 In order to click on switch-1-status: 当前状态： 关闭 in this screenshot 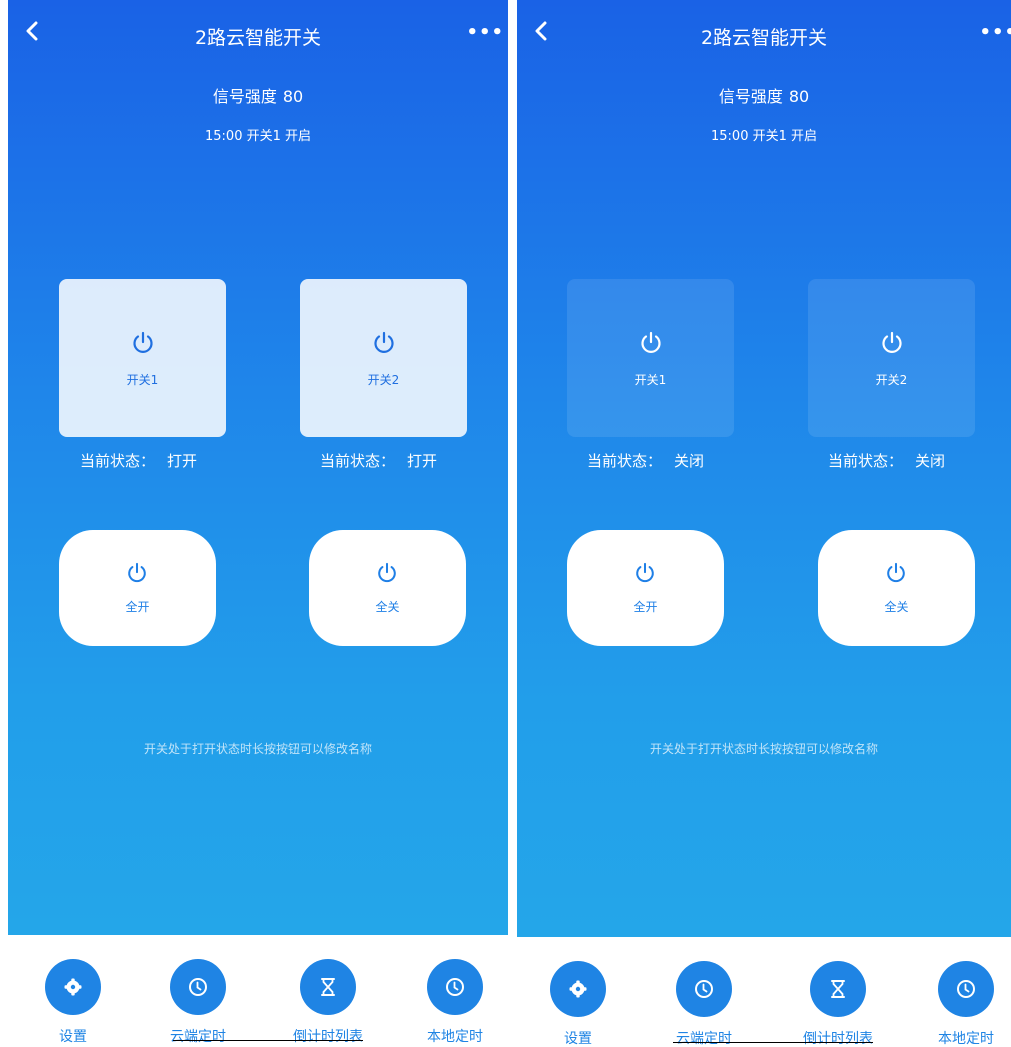, I will do `click(645, 460)`.